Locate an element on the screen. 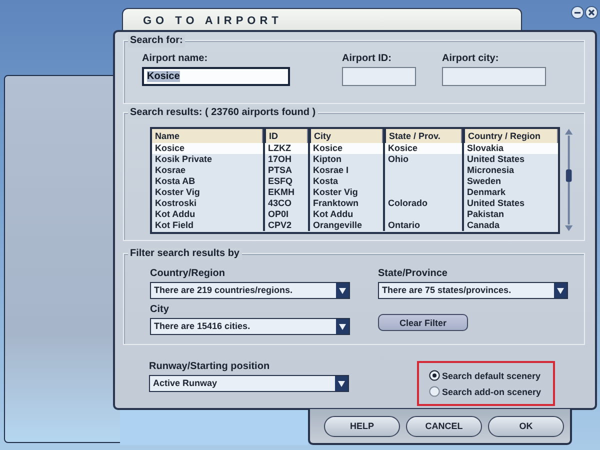 Image resolution: width=600 pixels, height=450 pixels. dropdown-label: City is located at coordinates (160, 309).